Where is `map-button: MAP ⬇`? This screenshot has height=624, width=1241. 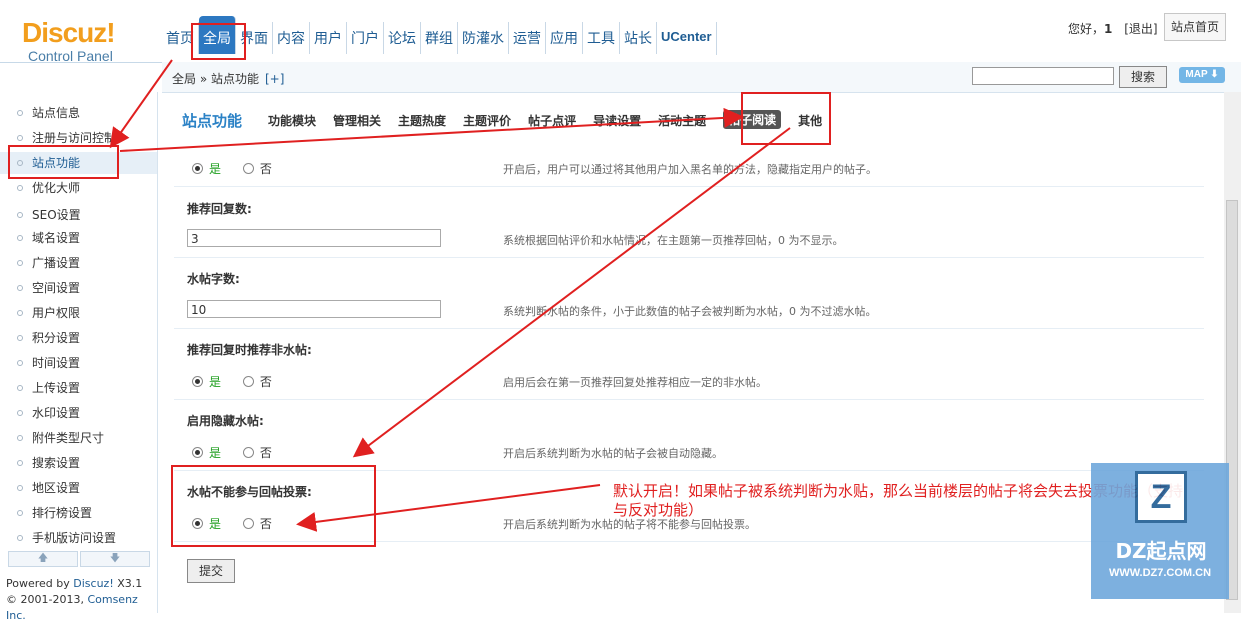
map-button: MAP ⬇ is located at coordinates (1202, 75).